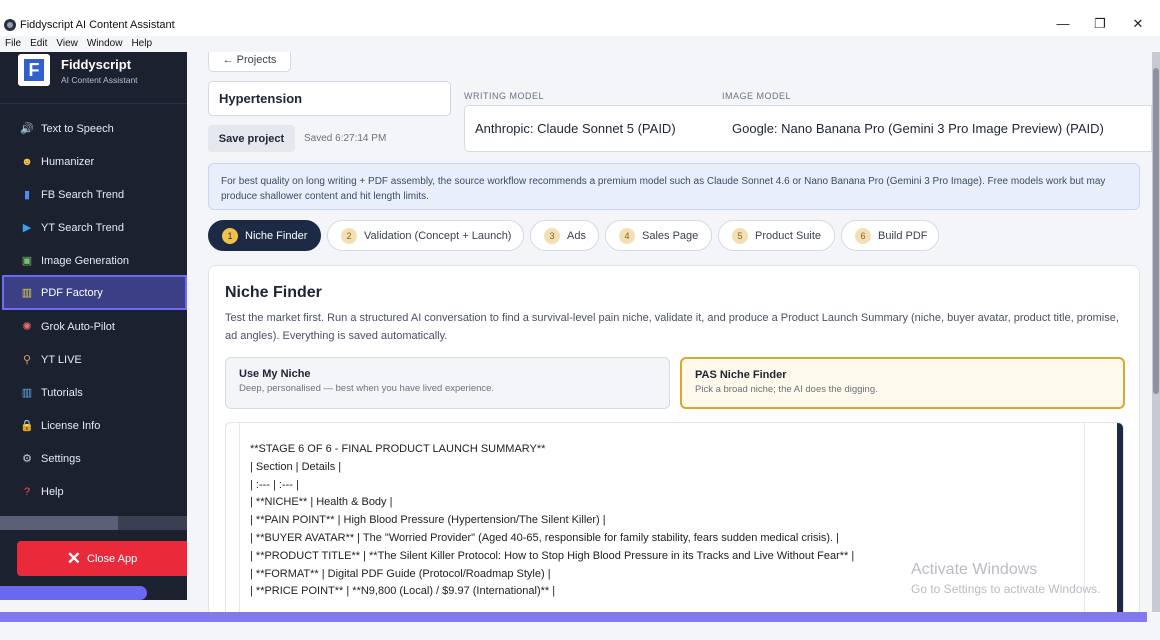  I want to click on menu-edit: Edit, so click(38, 43).